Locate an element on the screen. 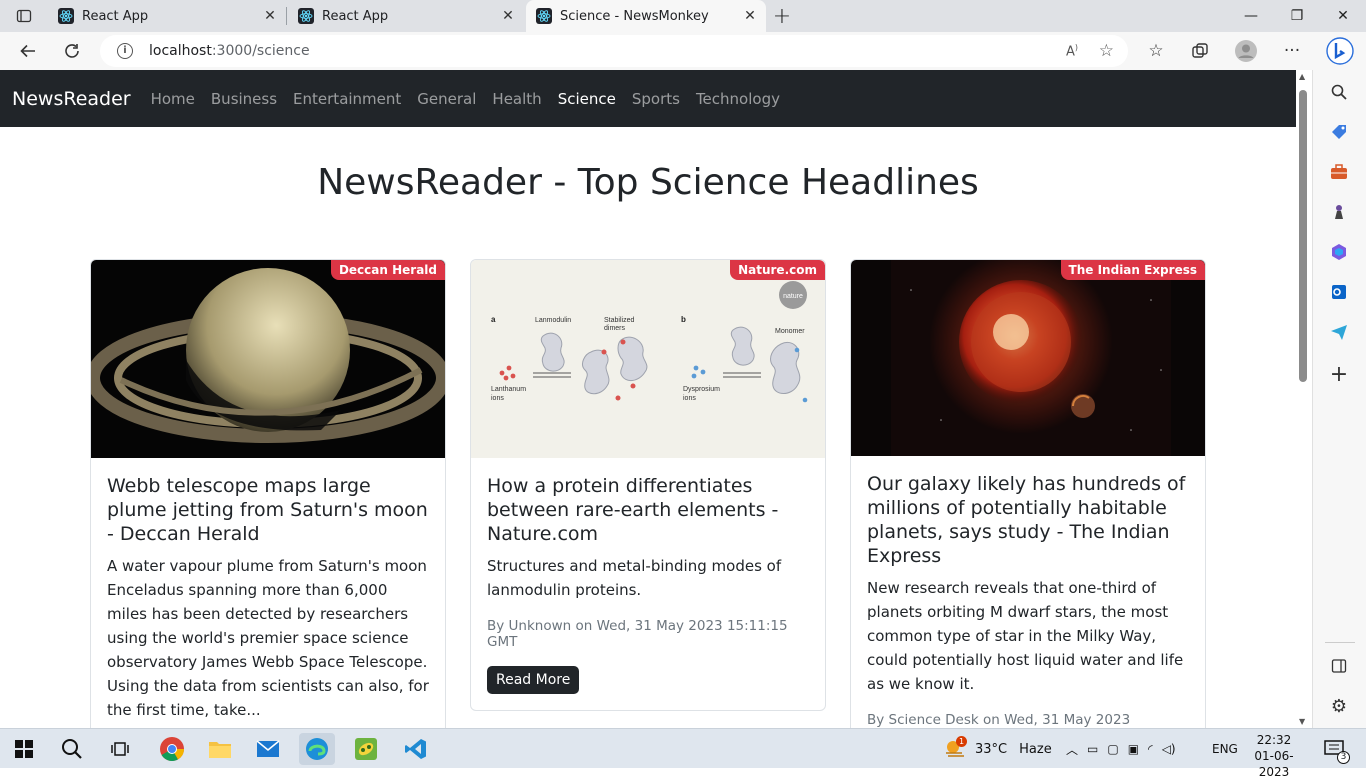 The height and width of the screenshot is (780, 1366). tab-separator is located at coordinates (286, 16).